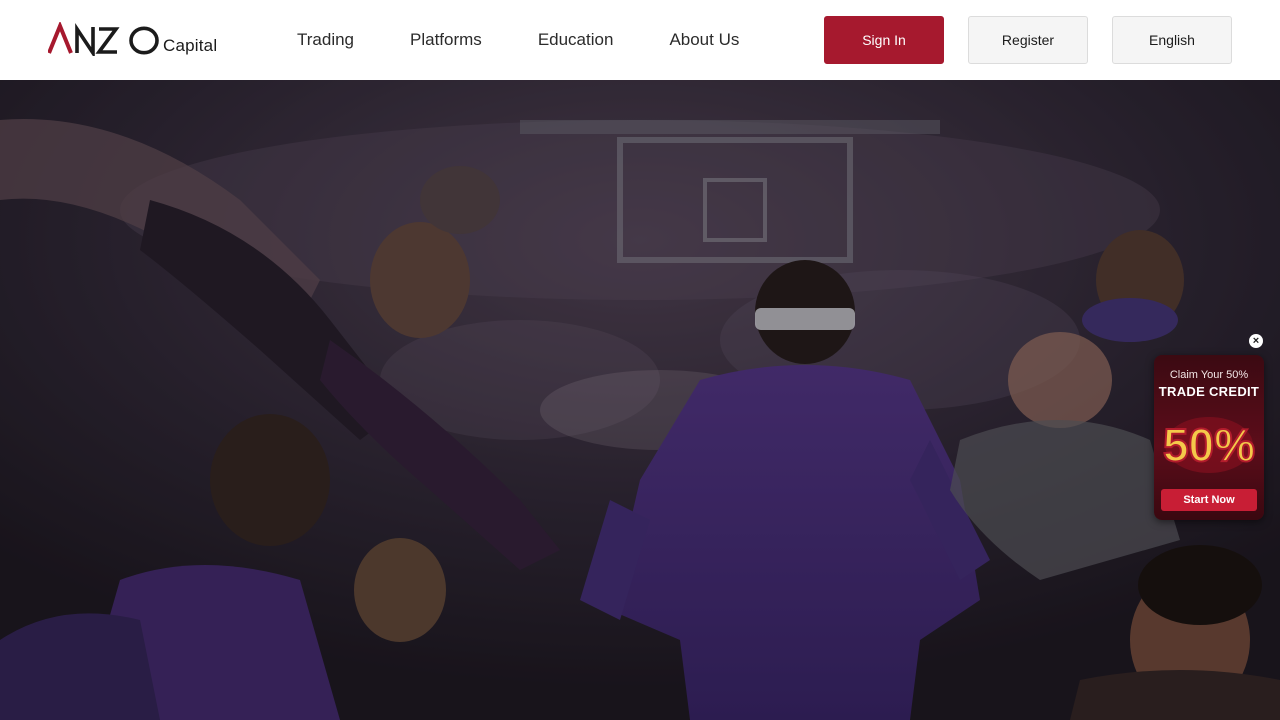  What do you see at coordinates (884, 40) in the screenshot?
I see `sign-in-button: Sign In` at bounding box center [884, 40].